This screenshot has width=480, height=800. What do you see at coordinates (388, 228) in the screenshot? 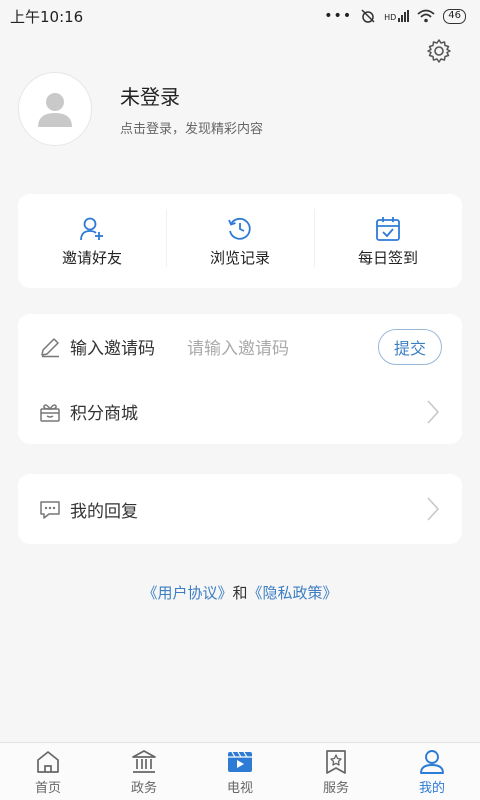
I see `calendar-check-icon` at bounding box center [388, 228].